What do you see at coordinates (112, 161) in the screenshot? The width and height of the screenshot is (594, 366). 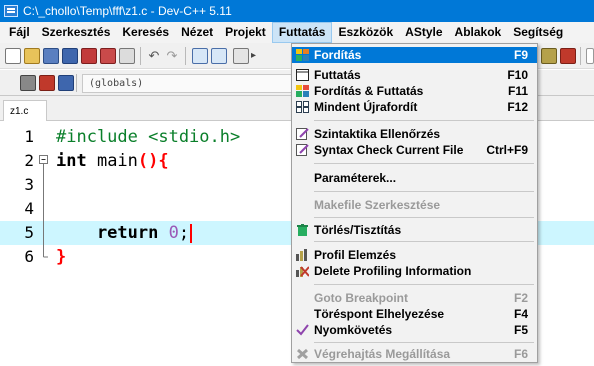 I see `code-text: int main(){` at bounding box center [112, 161].